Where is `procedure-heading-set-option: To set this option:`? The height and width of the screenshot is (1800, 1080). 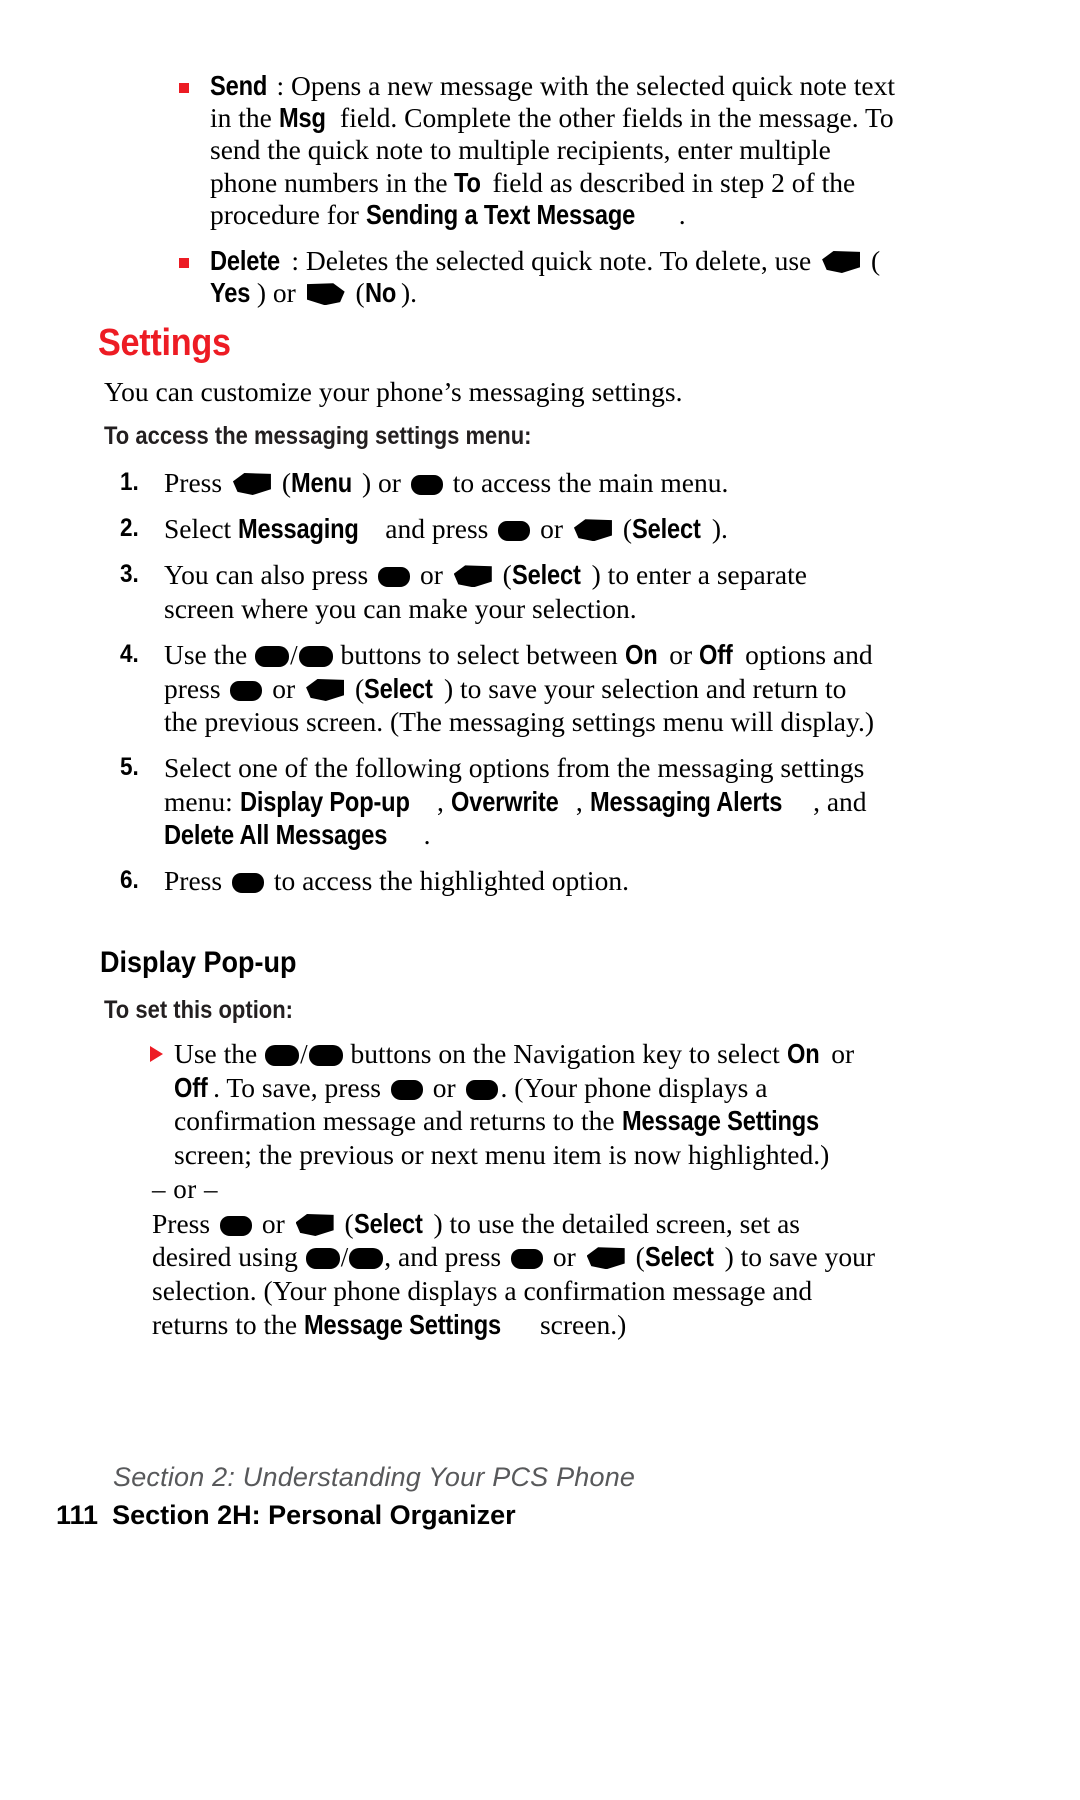
procedure-heading-set-option: To set this option: is located at coordinates (211, 1010).